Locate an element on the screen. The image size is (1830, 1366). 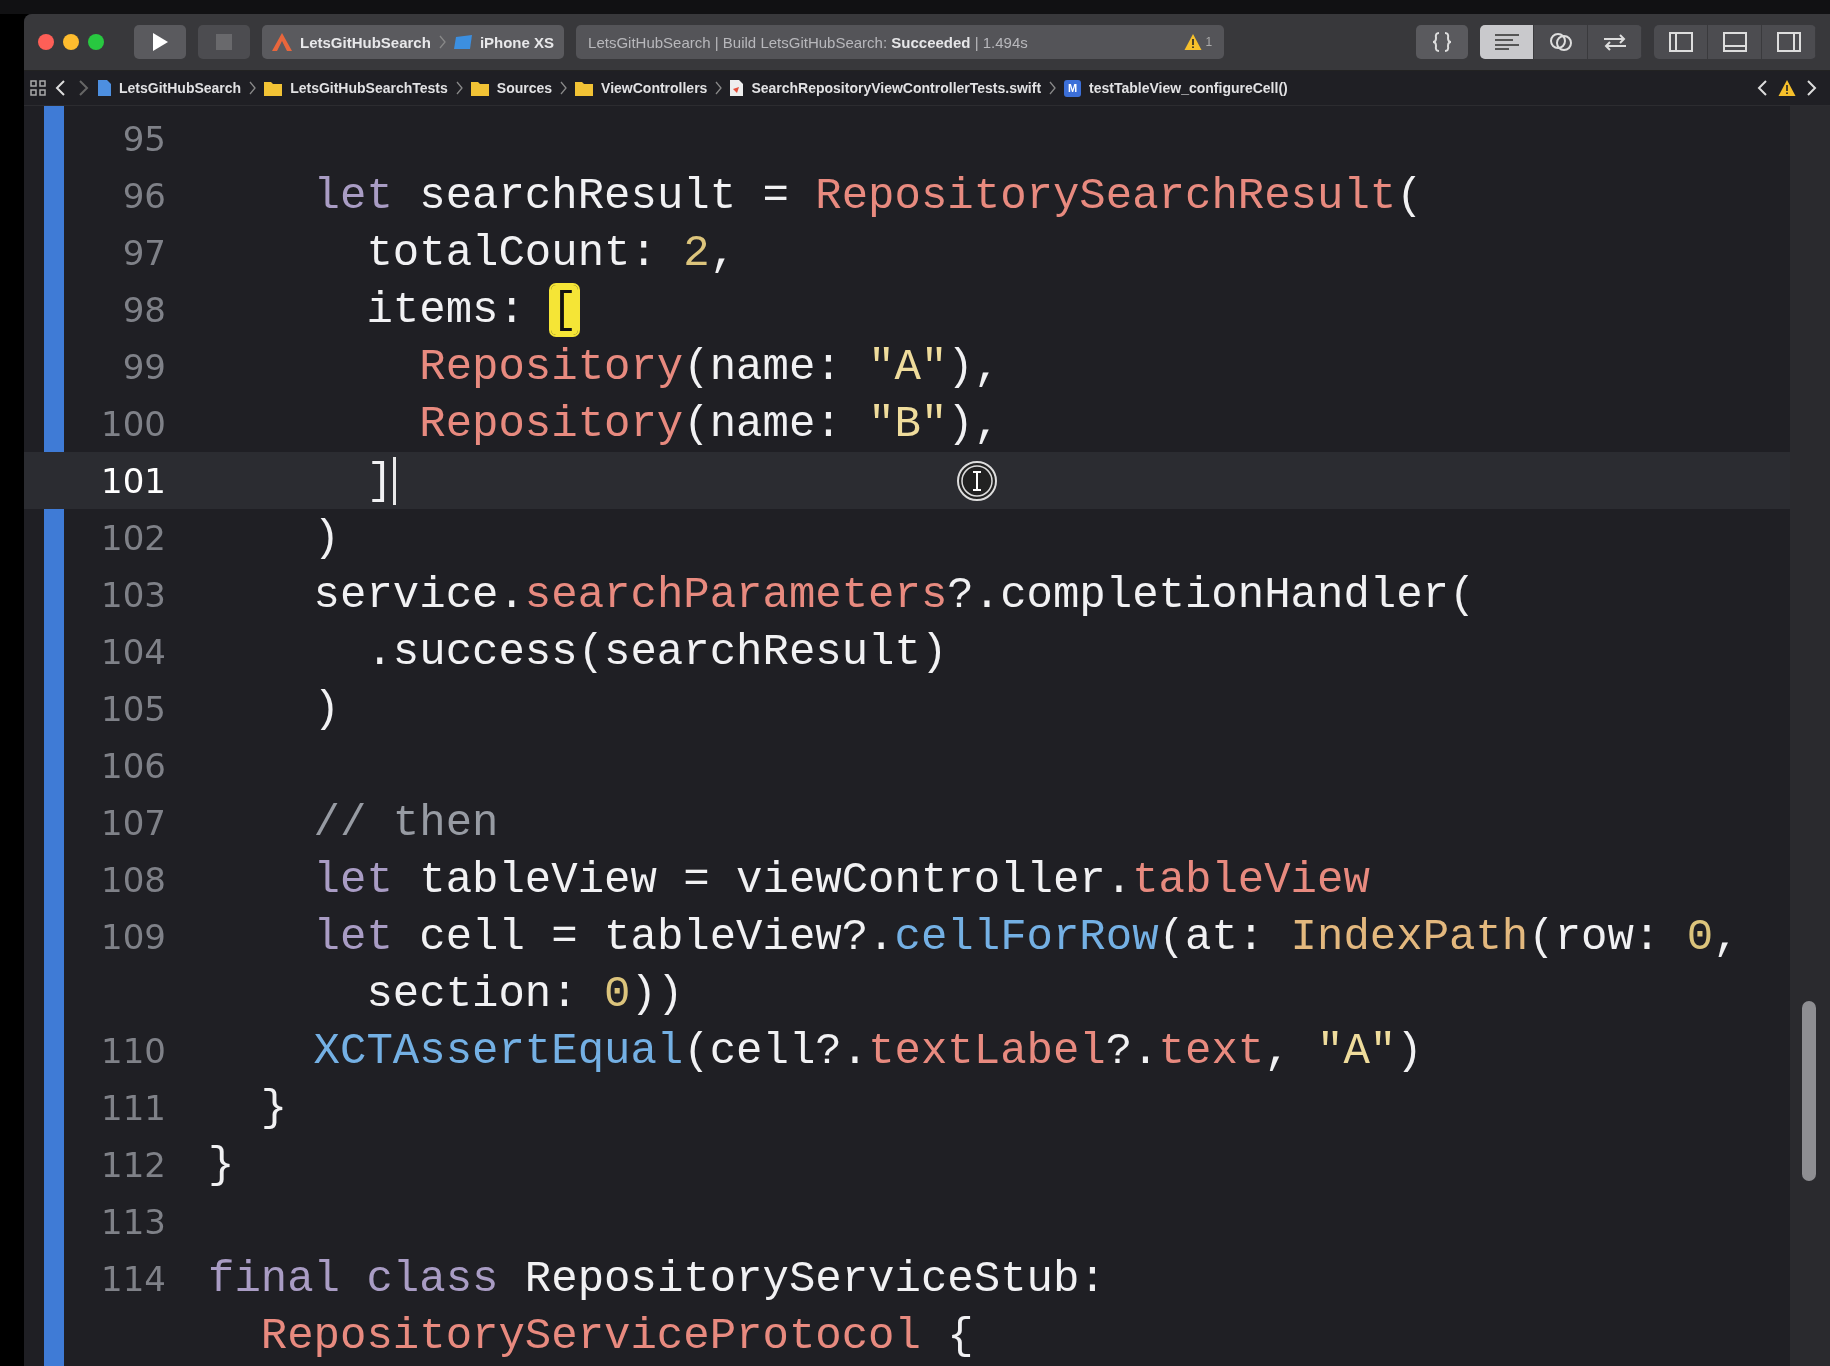
line-number: 111 is located at coordinates (133, 1107).